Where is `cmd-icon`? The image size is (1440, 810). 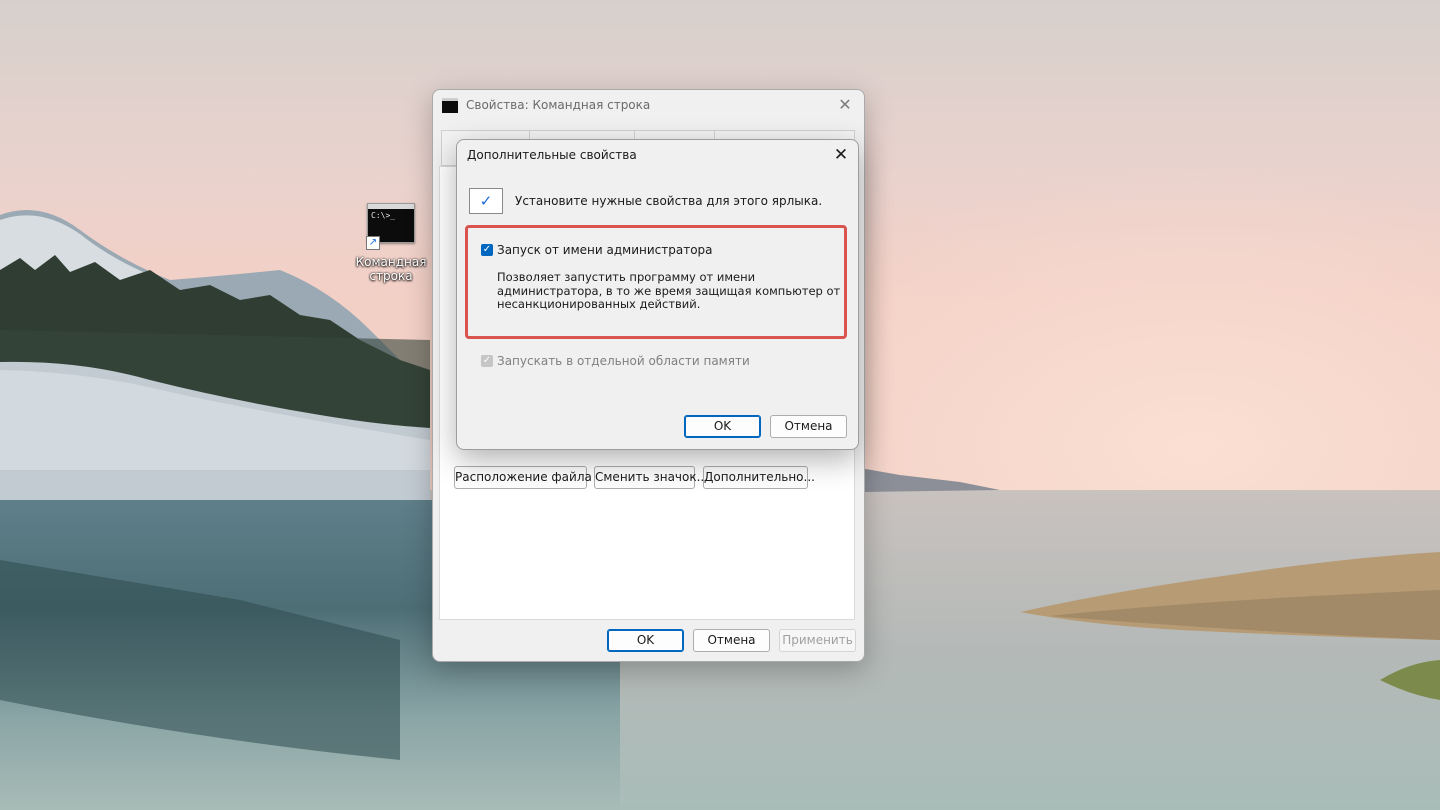 cmd-icon is located at coordinates (450, 105).